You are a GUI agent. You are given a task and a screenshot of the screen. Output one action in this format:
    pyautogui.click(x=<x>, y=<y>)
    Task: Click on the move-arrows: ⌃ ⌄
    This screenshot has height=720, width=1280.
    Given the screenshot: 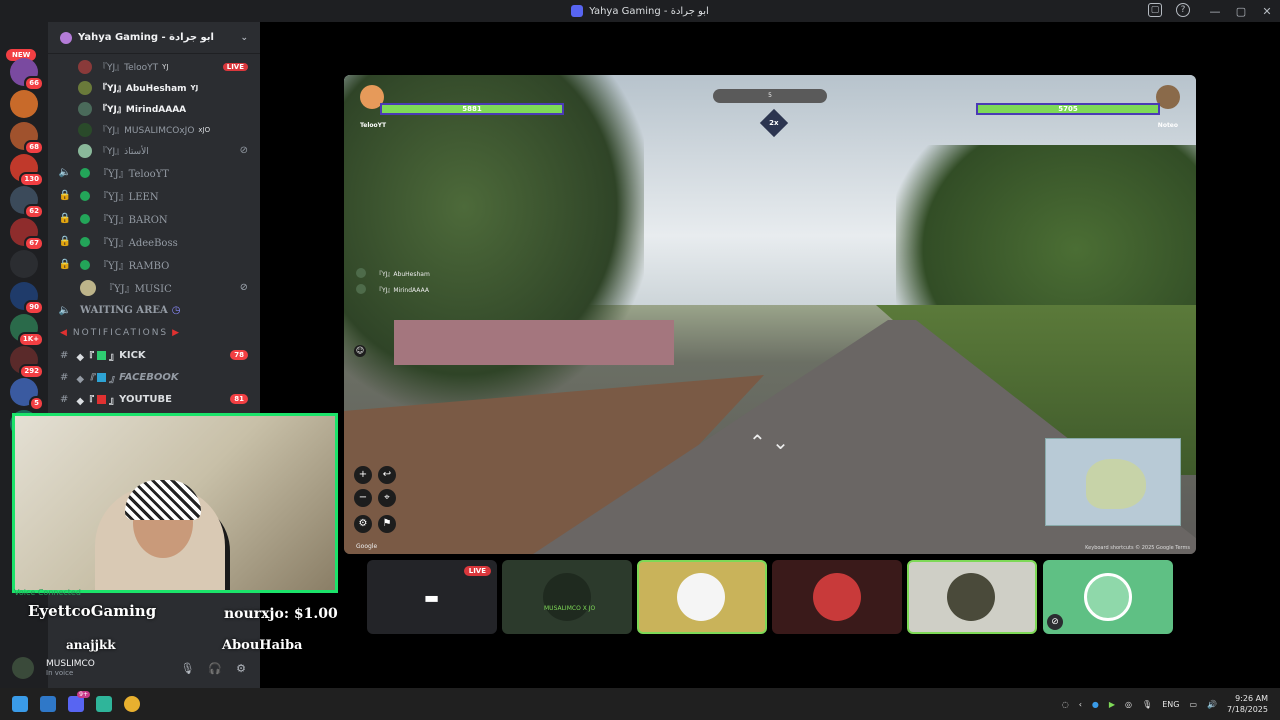 What is the action you would take?
    pyautogui.click(x=769, y=442)
    